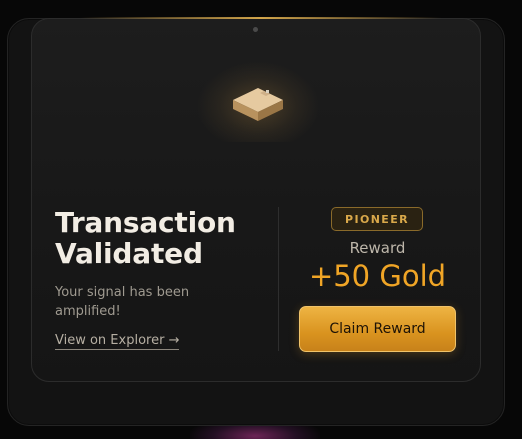  I want to click on vertical-divider, so click(278, 279).